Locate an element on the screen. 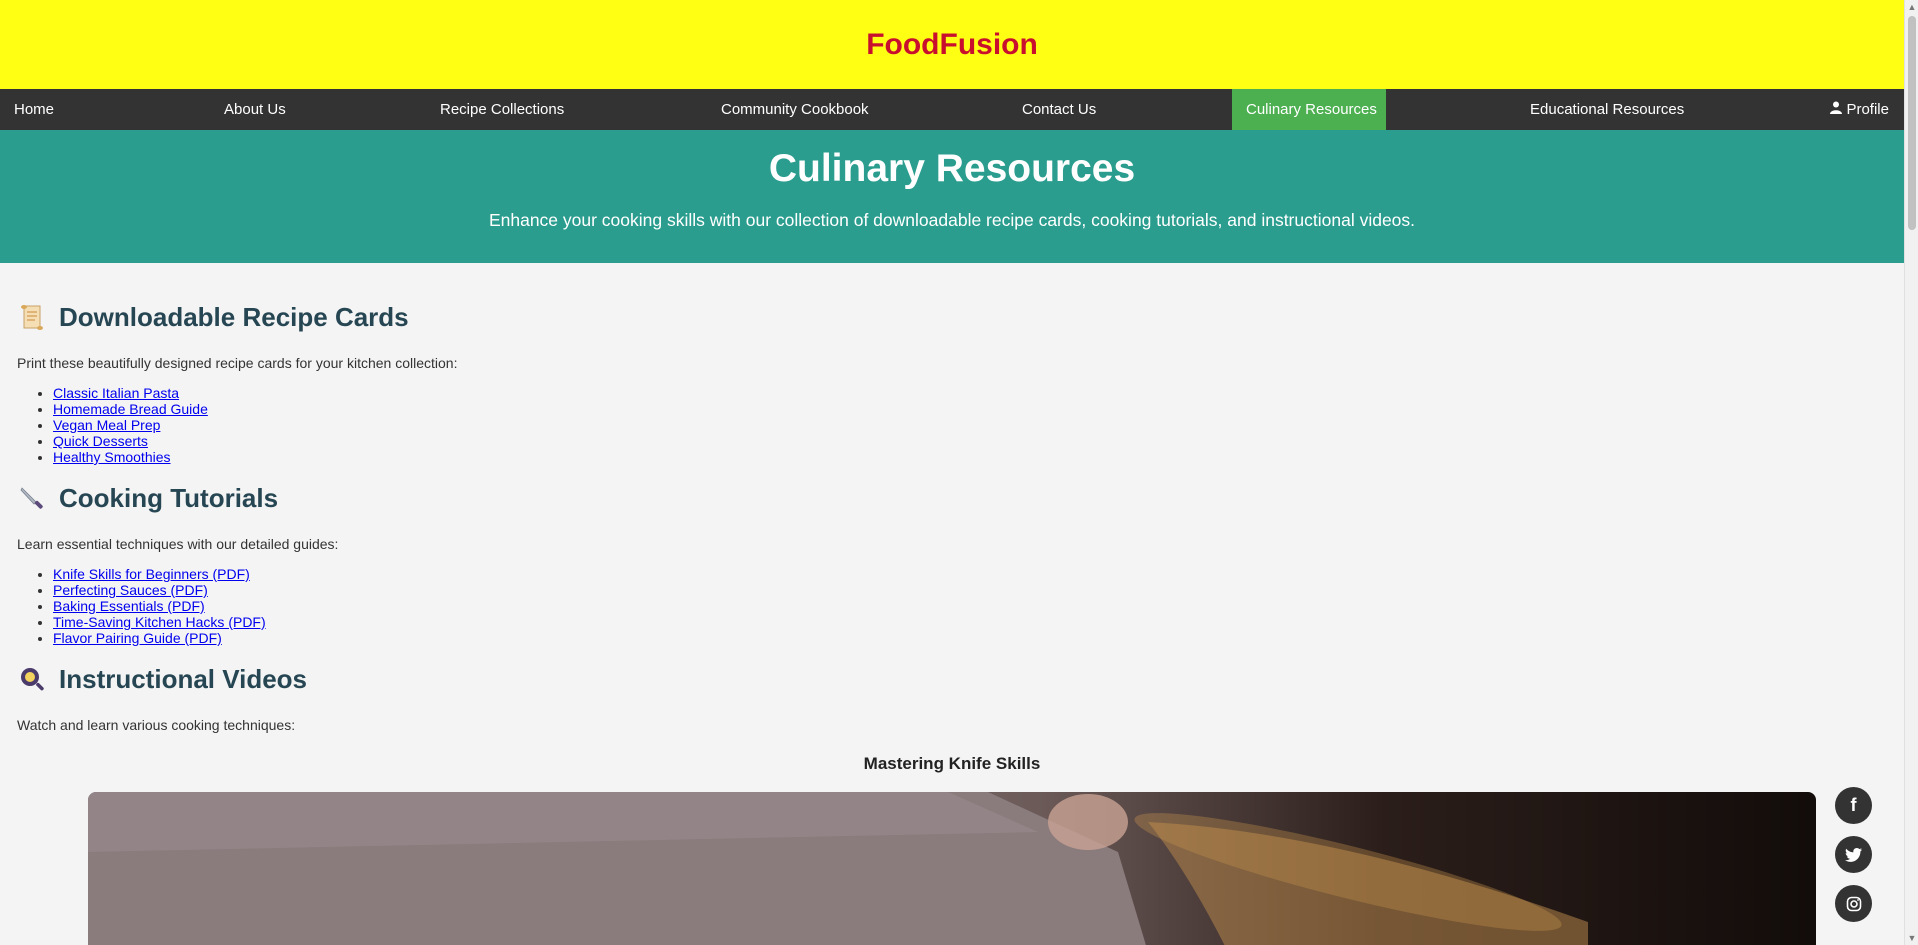  nav-about-us: About Us is located at coordinates (318, 109).